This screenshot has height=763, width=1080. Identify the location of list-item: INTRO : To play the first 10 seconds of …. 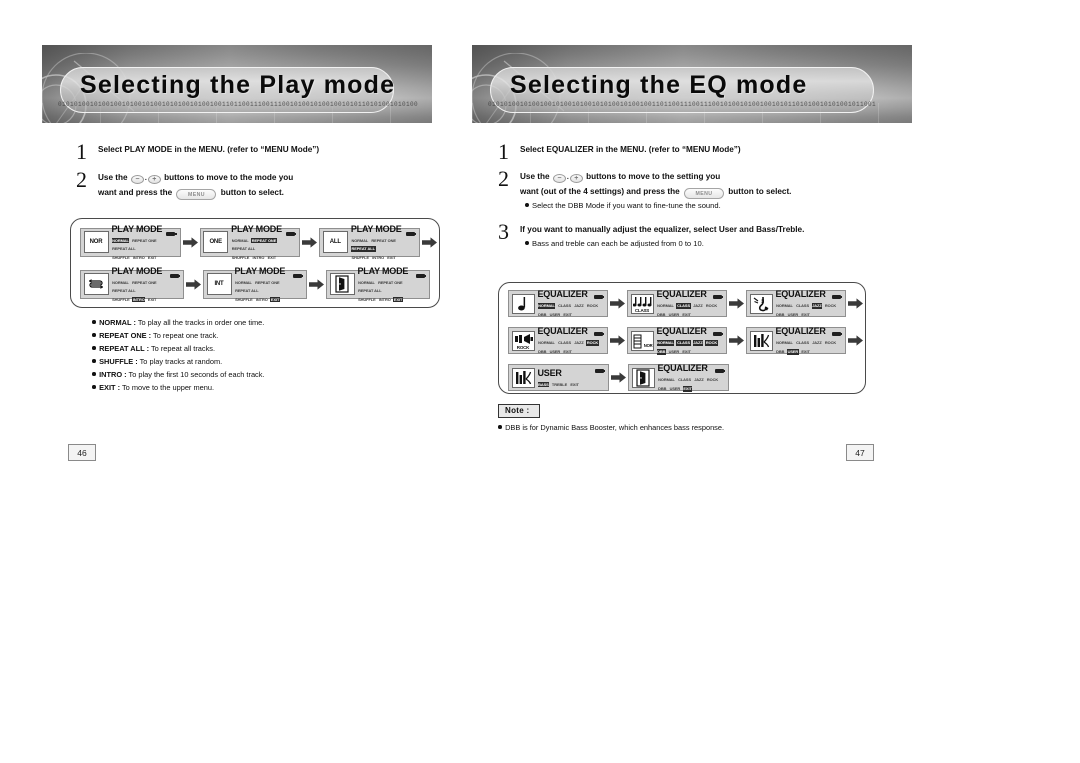
(262, 374).